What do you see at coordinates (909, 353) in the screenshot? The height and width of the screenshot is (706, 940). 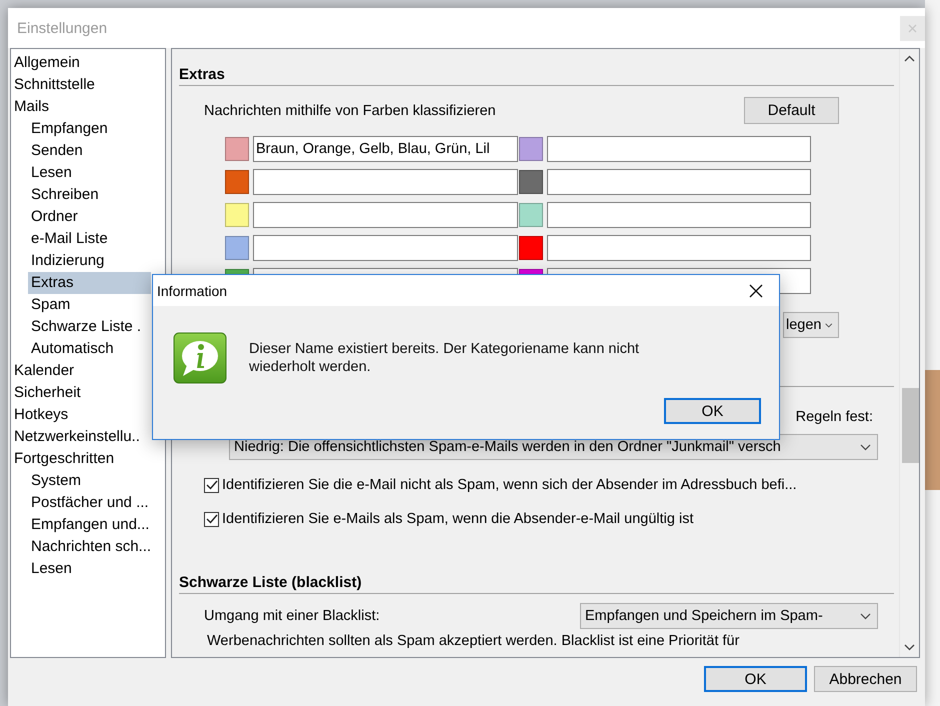 I see `scrollbar` at bounding box center [909, 353].